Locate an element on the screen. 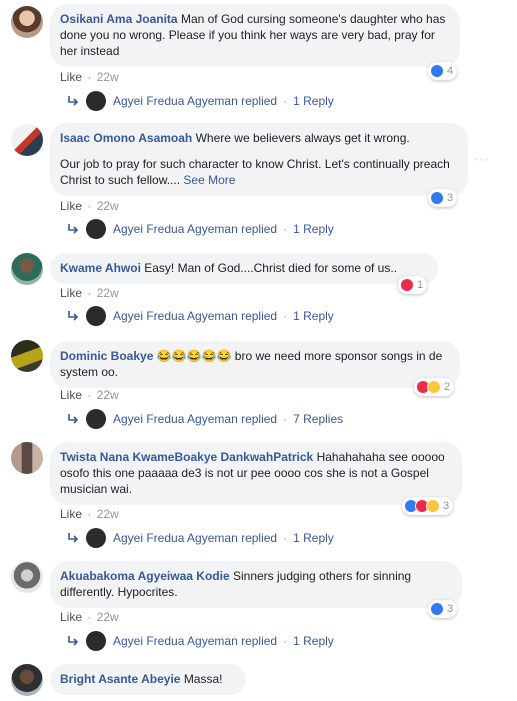 Image resolution: width=517 pixels, height=701 pixels. more-options-icon: ··· is located at coordinates (481, 159).